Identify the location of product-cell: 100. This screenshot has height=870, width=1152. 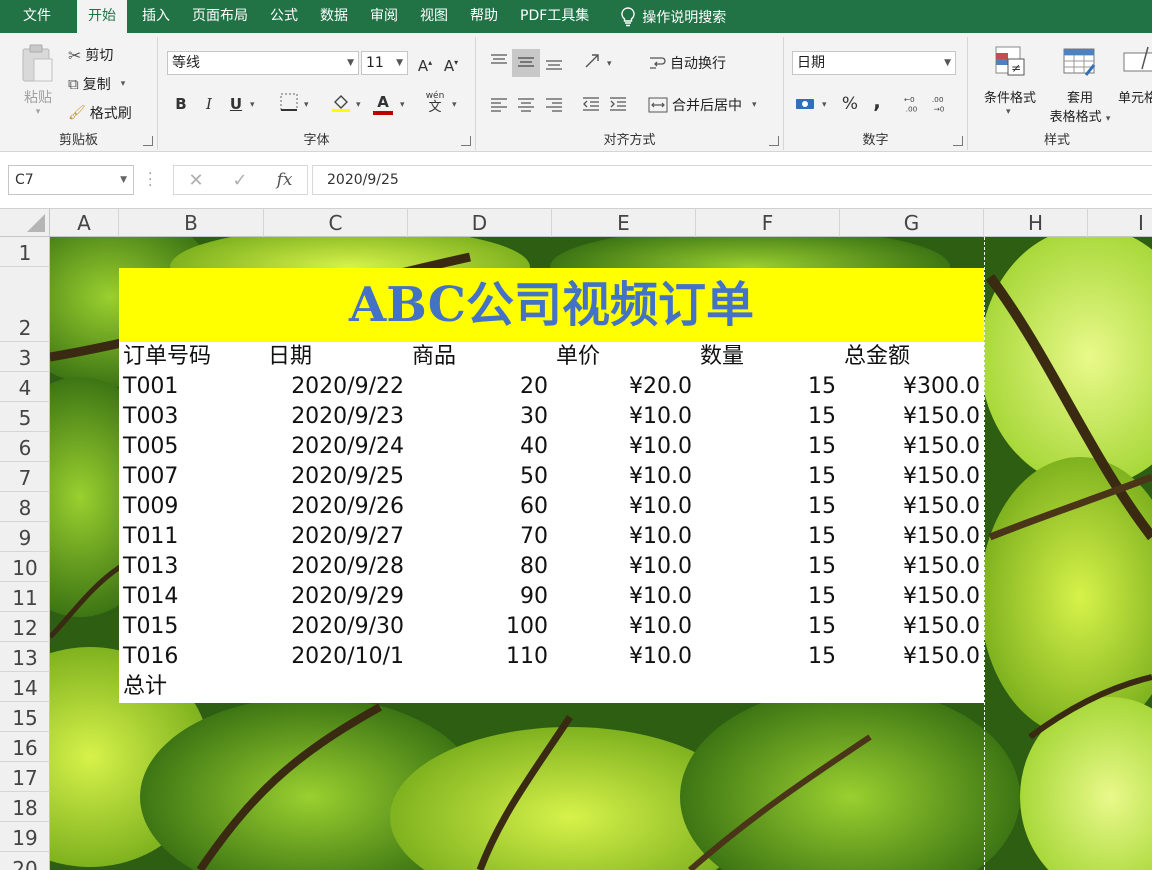
(480, 627).